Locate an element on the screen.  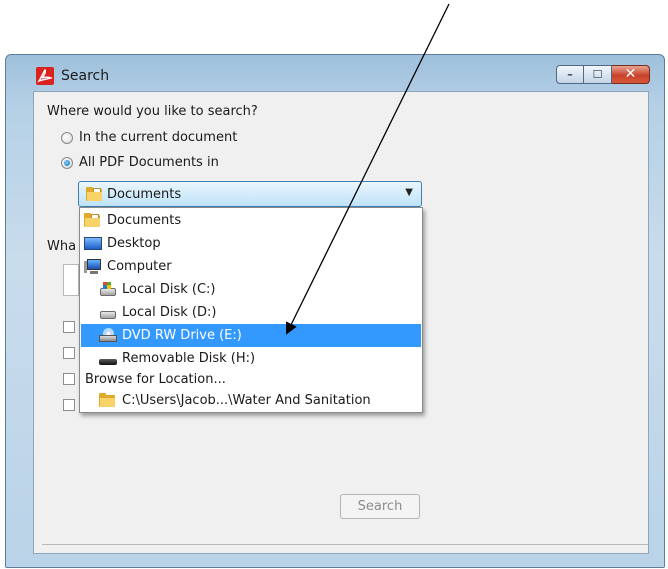
title-bar: Search – ☐ ✕ is located at coordinates (335, 73).